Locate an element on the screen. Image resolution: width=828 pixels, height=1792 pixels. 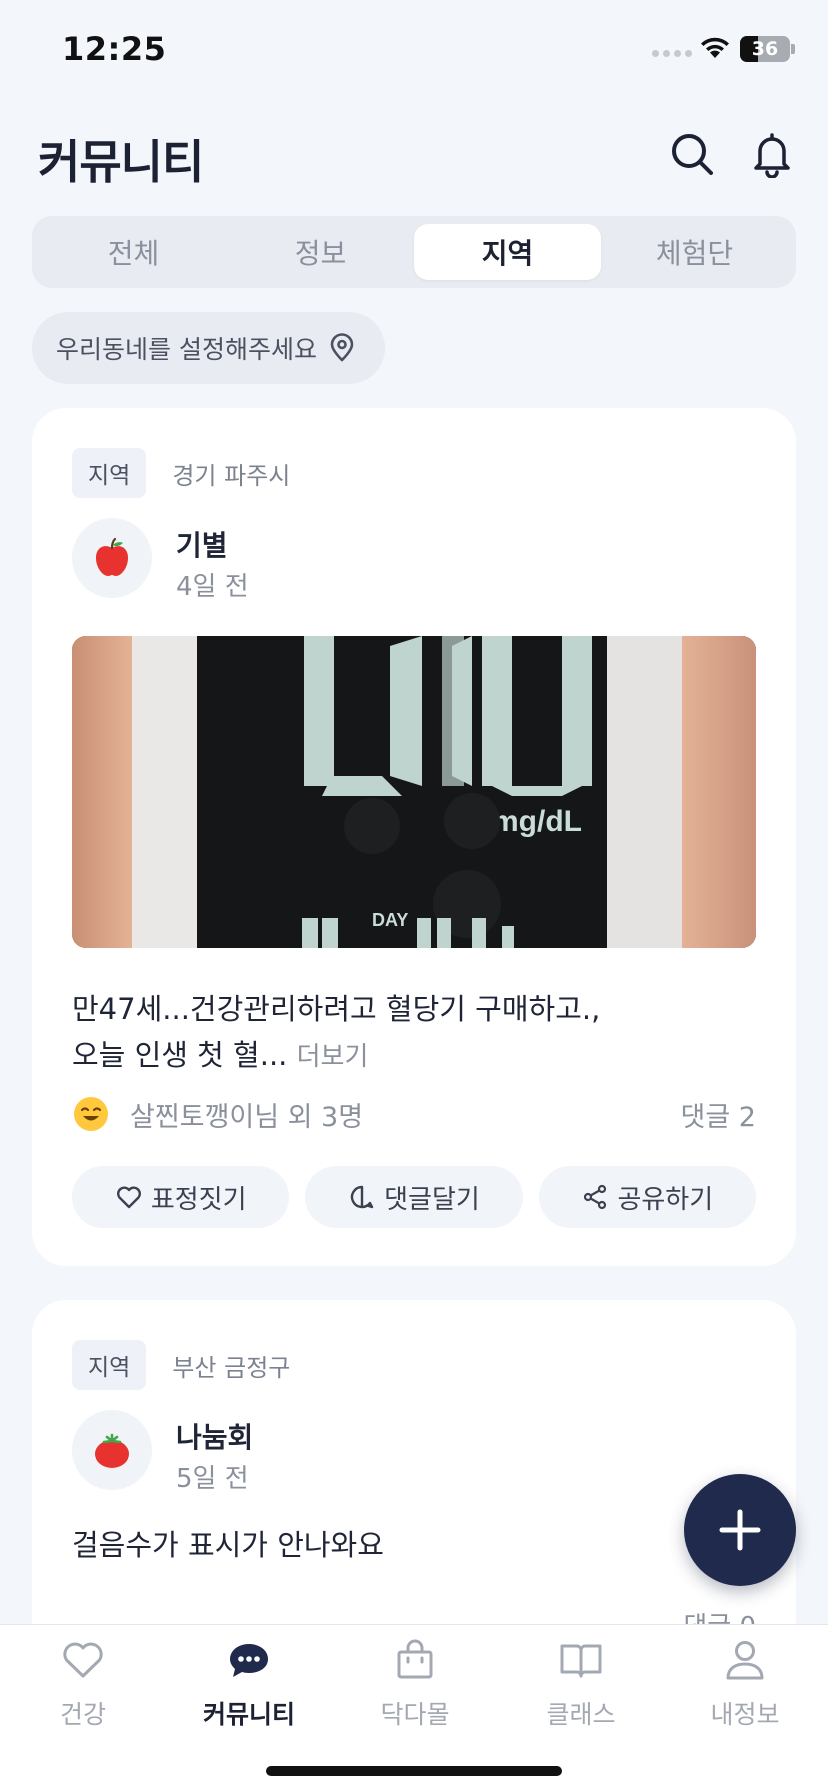
comment-button: 댓글달기 is located at coordinates (414, 1197).